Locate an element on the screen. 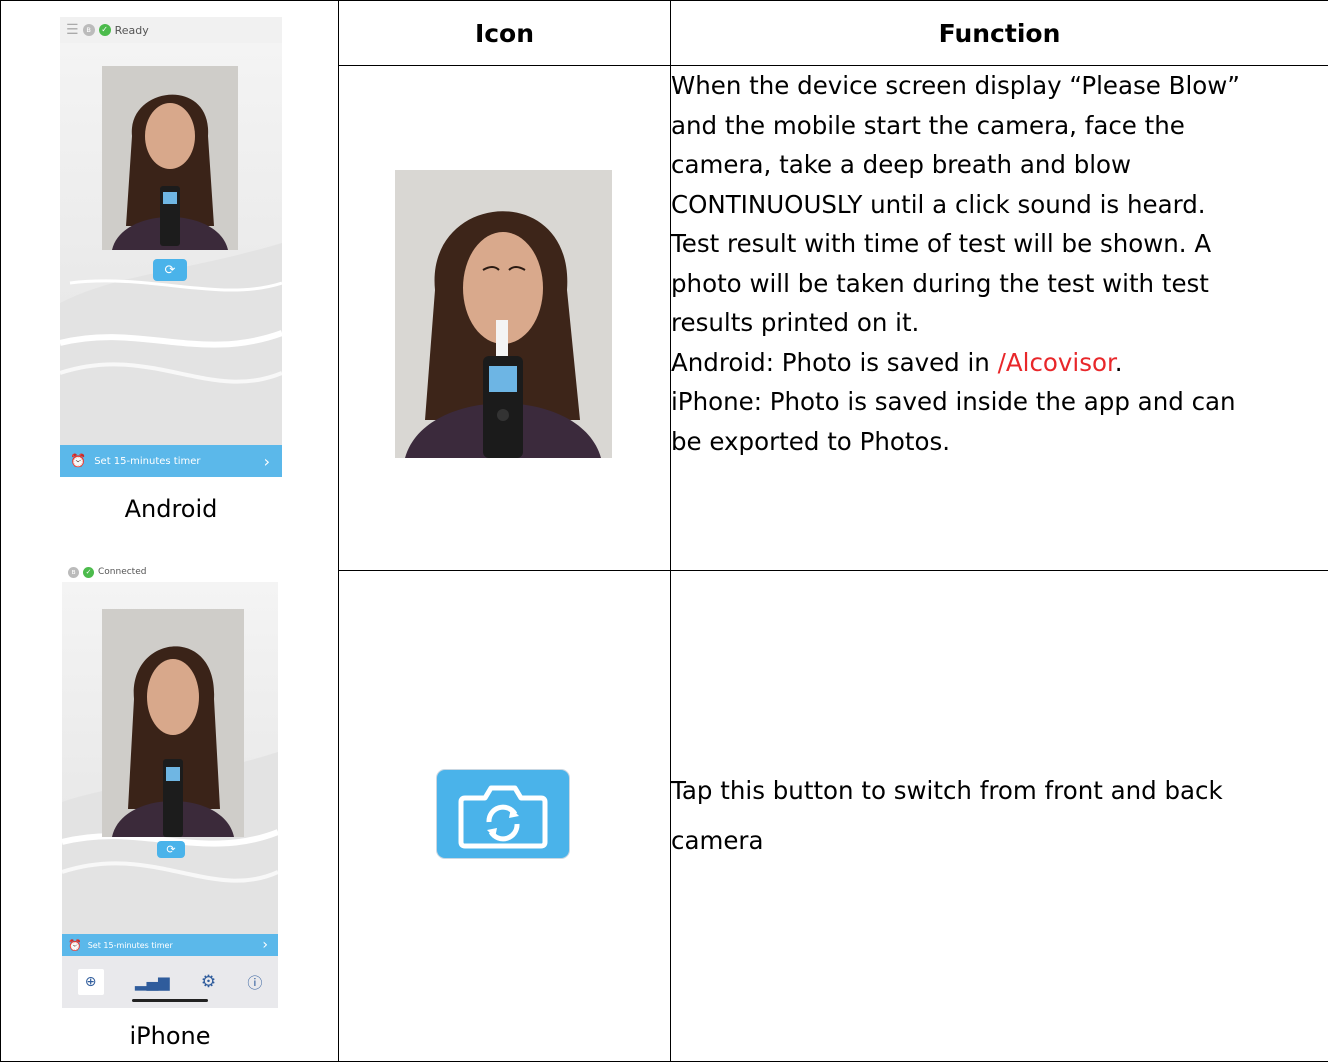 This screenshot has height=1062, width=1328. android-save-suffix: . is located at coordinates (1118, 362).